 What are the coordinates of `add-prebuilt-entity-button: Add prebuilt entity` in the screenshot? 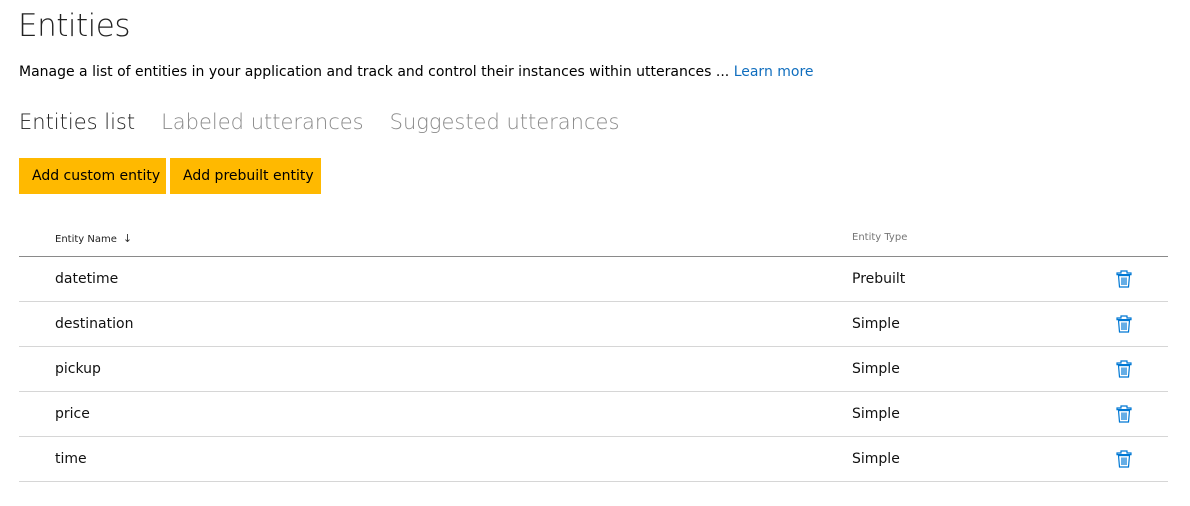 It's located at (245, 176).